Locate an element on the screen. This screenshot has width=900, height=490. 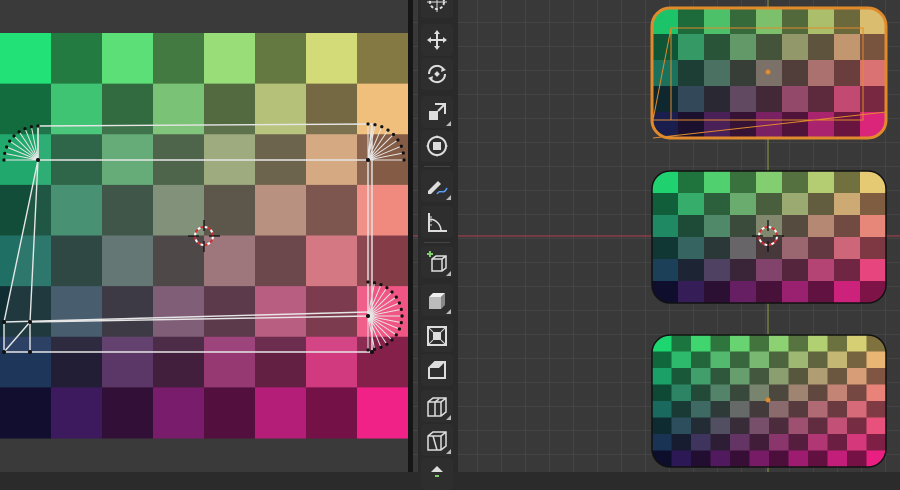
move-tool-icon is located at coordinates (437, 40).